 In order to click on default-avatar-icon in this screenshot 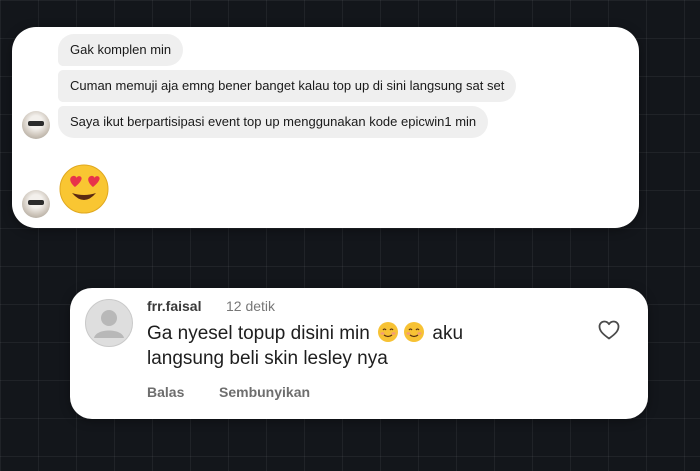, I will do `click(109, 323)`.